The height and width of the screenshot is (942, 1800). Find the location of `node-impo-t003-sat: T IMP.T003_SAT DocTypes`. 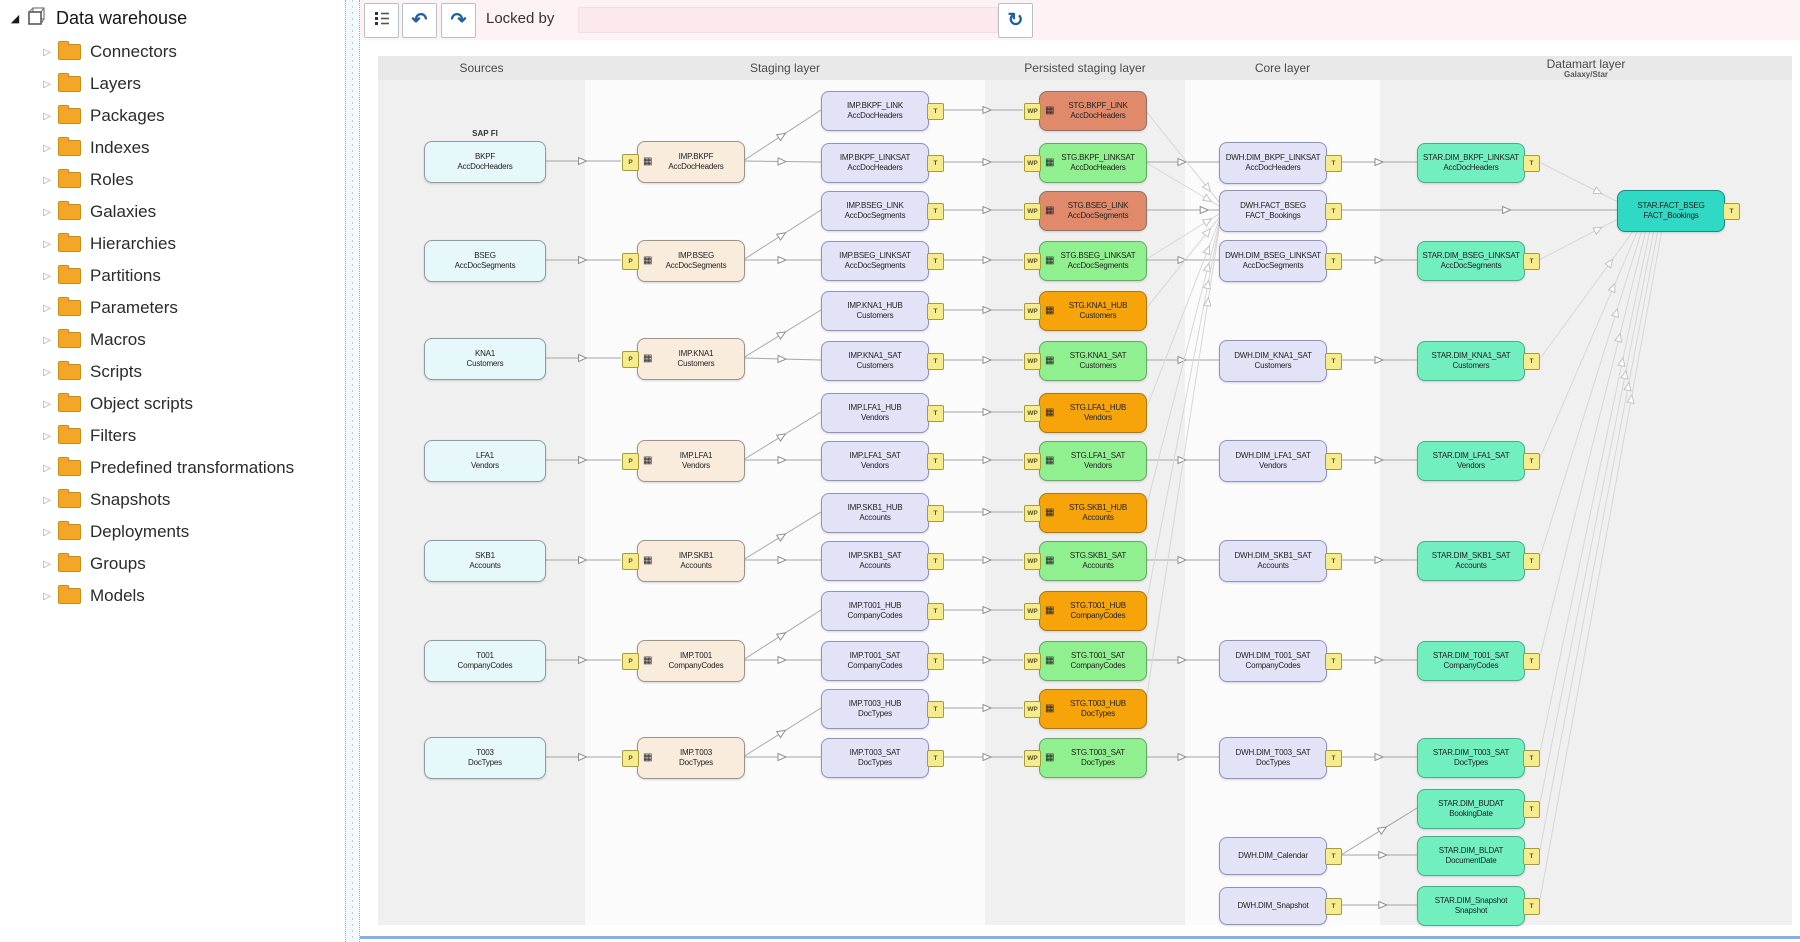

node-impo-t003-sat: T IMP.T003_SAT DocTypes is located at coordinates (882, 758).